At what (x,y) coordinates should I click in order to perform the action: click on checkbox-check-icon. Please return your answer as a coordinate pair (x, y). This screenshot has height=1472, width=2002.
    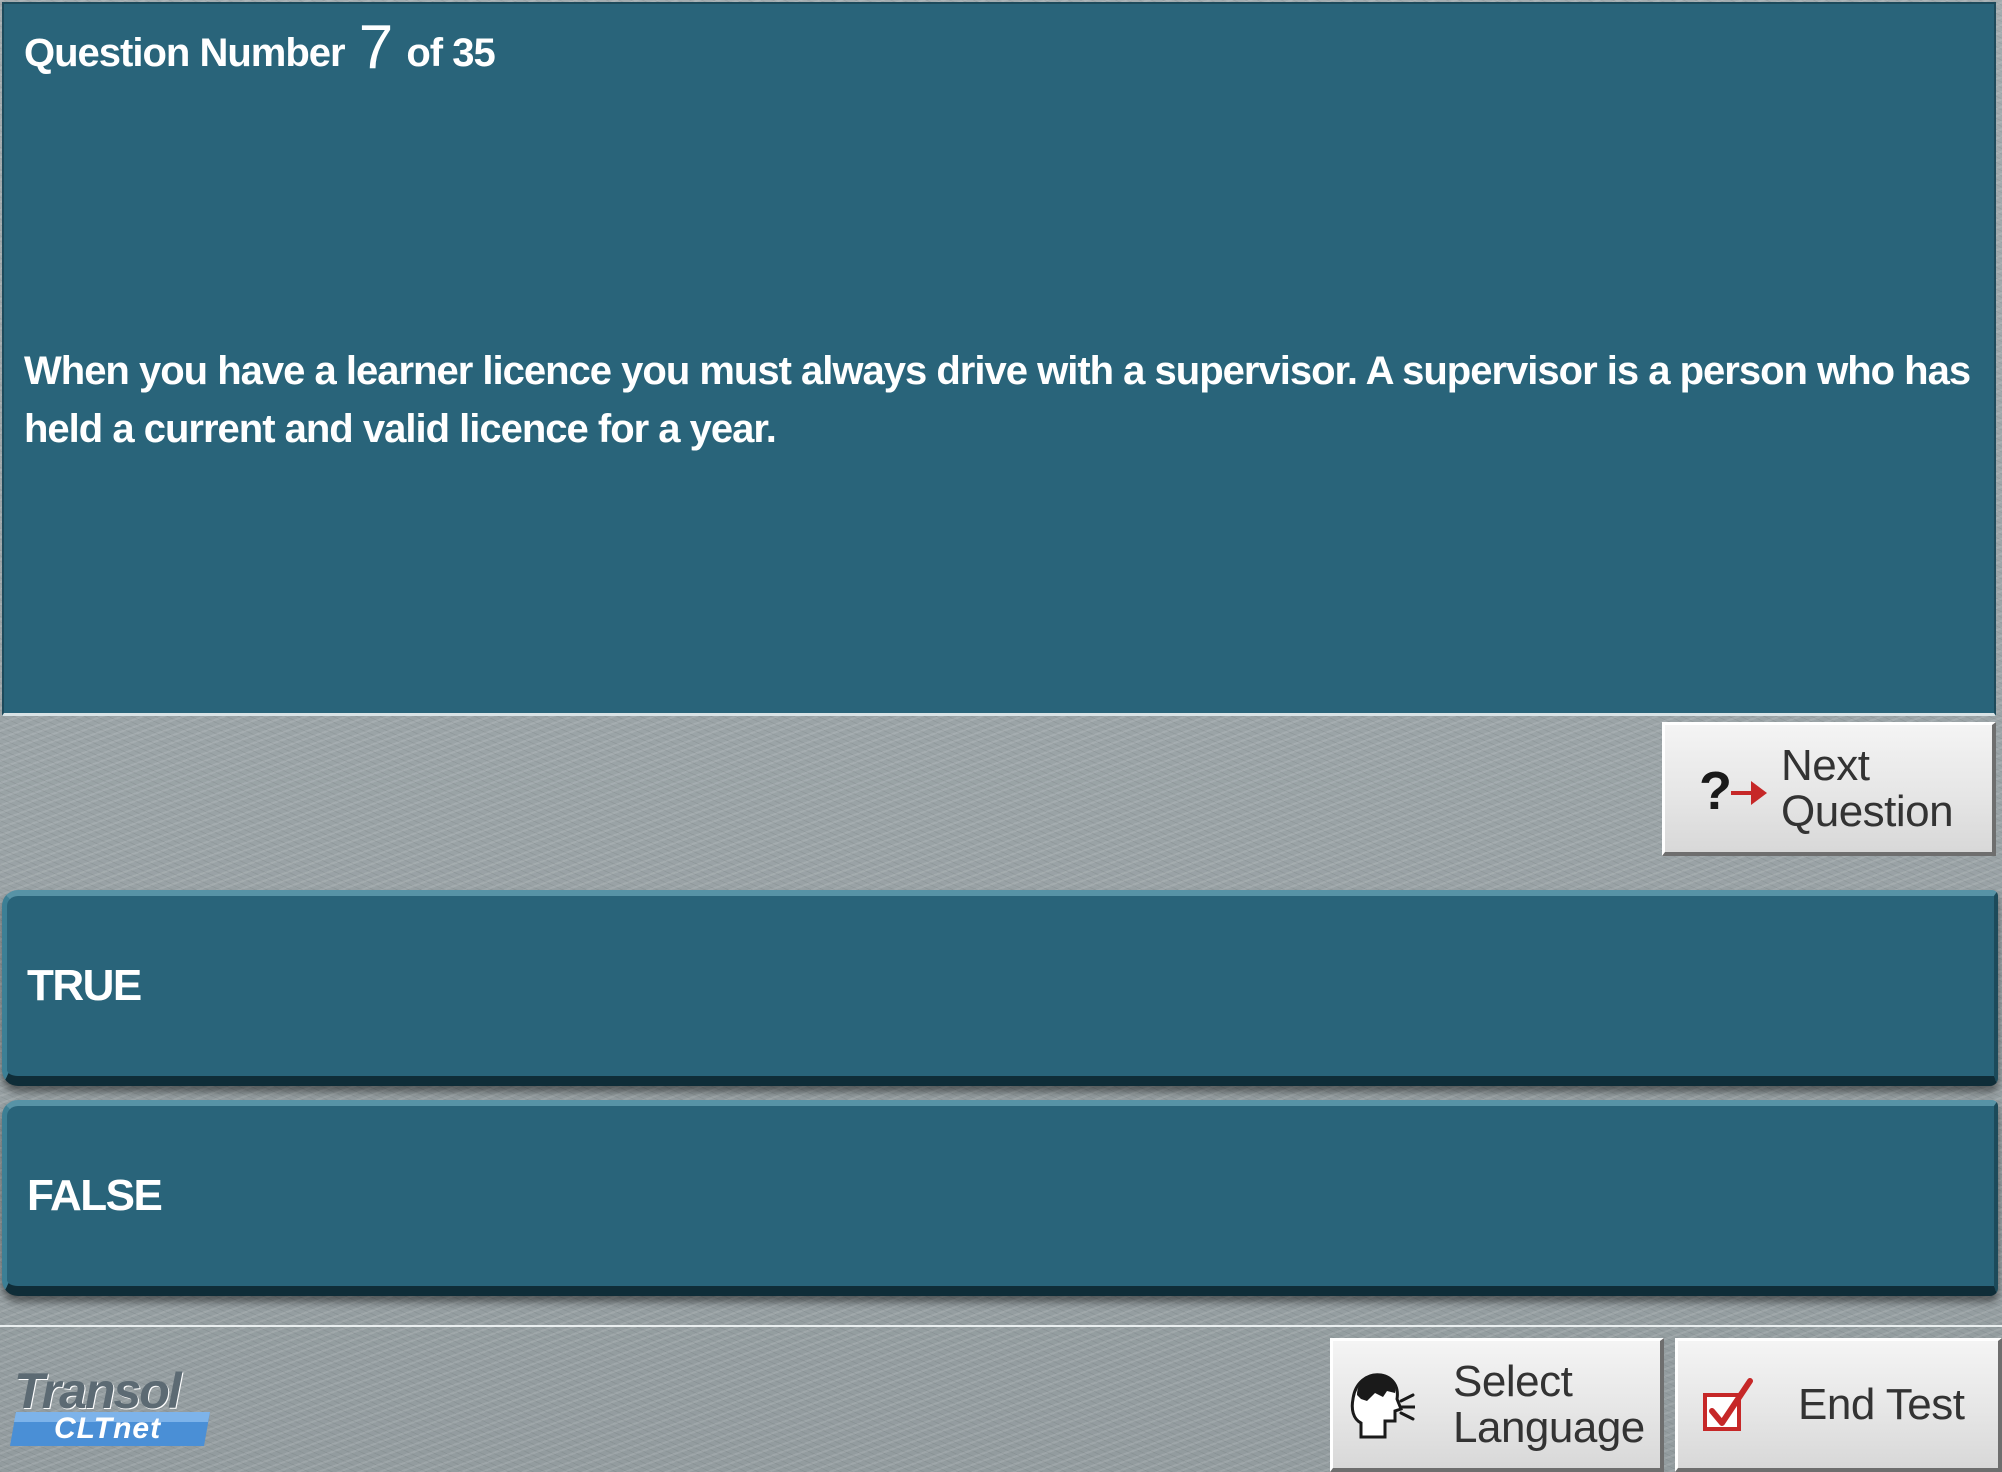
    Looking at the image, I should click on (1728, 1404).